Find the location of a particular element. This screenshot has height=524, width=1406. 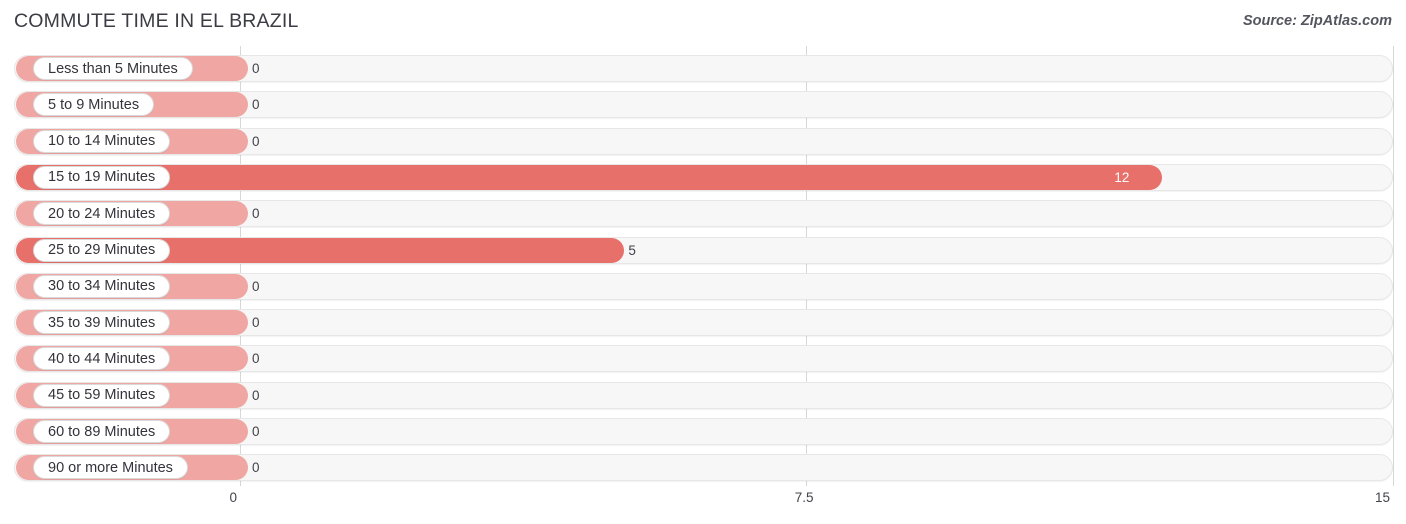

bar-category-label: 5 to 9 Minutes is located at coordinates (94, 105).